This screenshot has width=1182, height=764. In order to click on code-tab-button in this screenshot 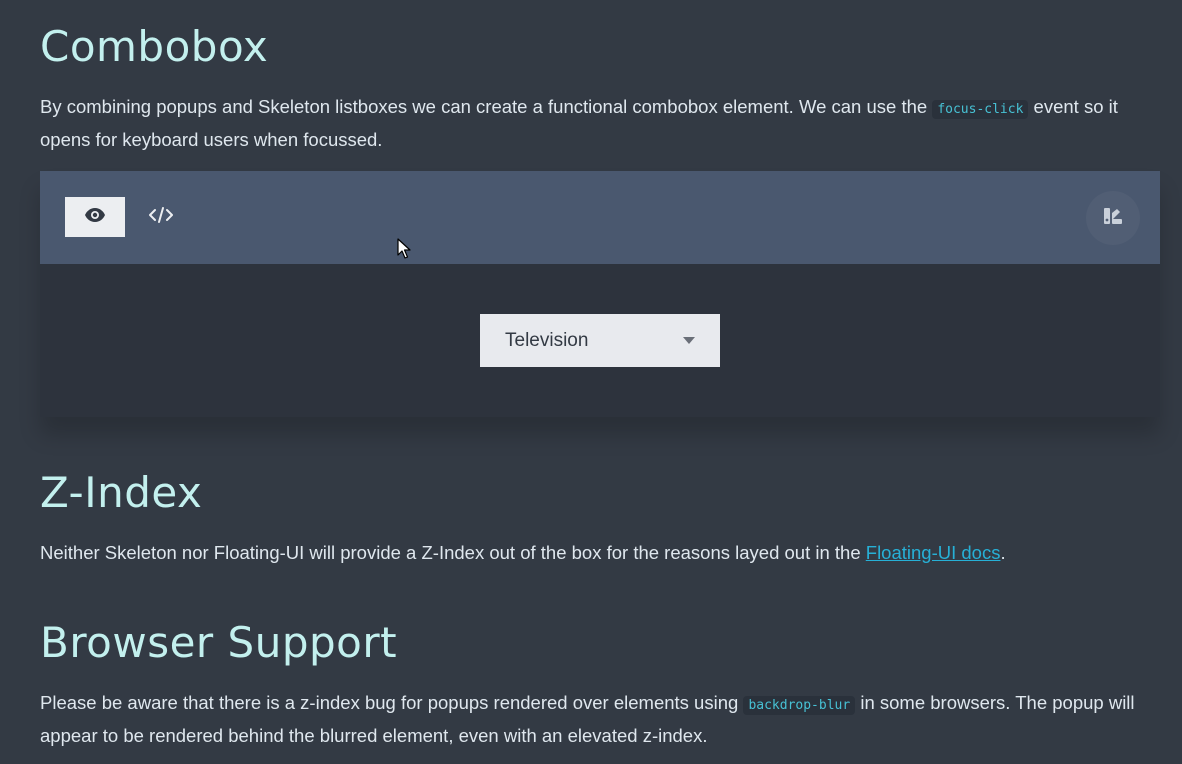, I will do `click(161, 217)`.